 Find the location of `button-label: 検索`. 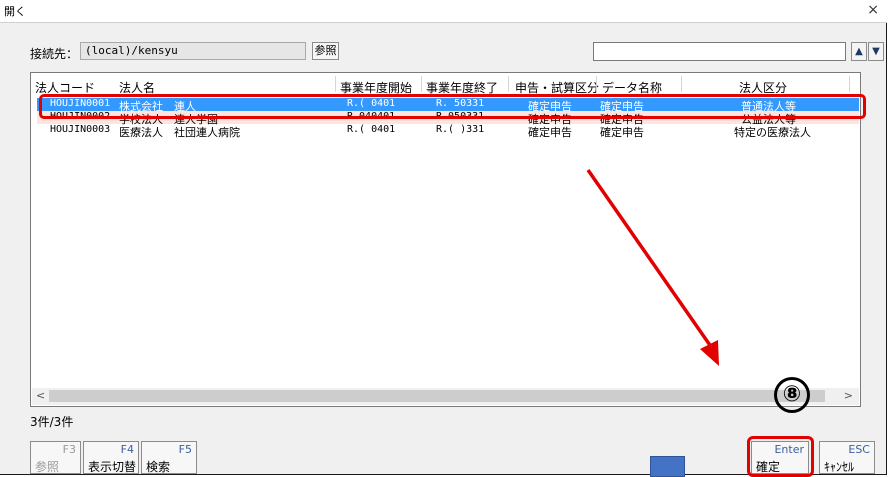

button-label: 検索 is located at coordinates (158, 467).